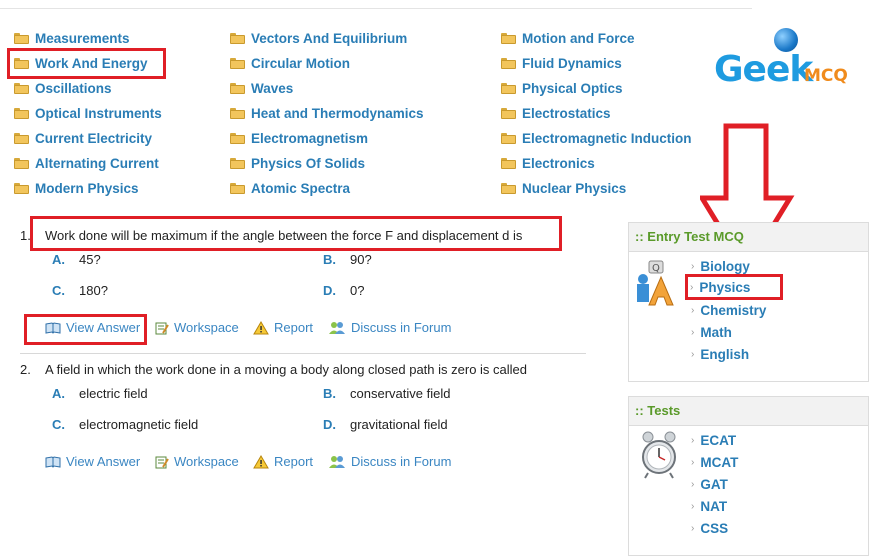  What do you see at coordinates (361, 259) in the screenshot?
I see `option-b: 90?` at bounding box center [361, 259].